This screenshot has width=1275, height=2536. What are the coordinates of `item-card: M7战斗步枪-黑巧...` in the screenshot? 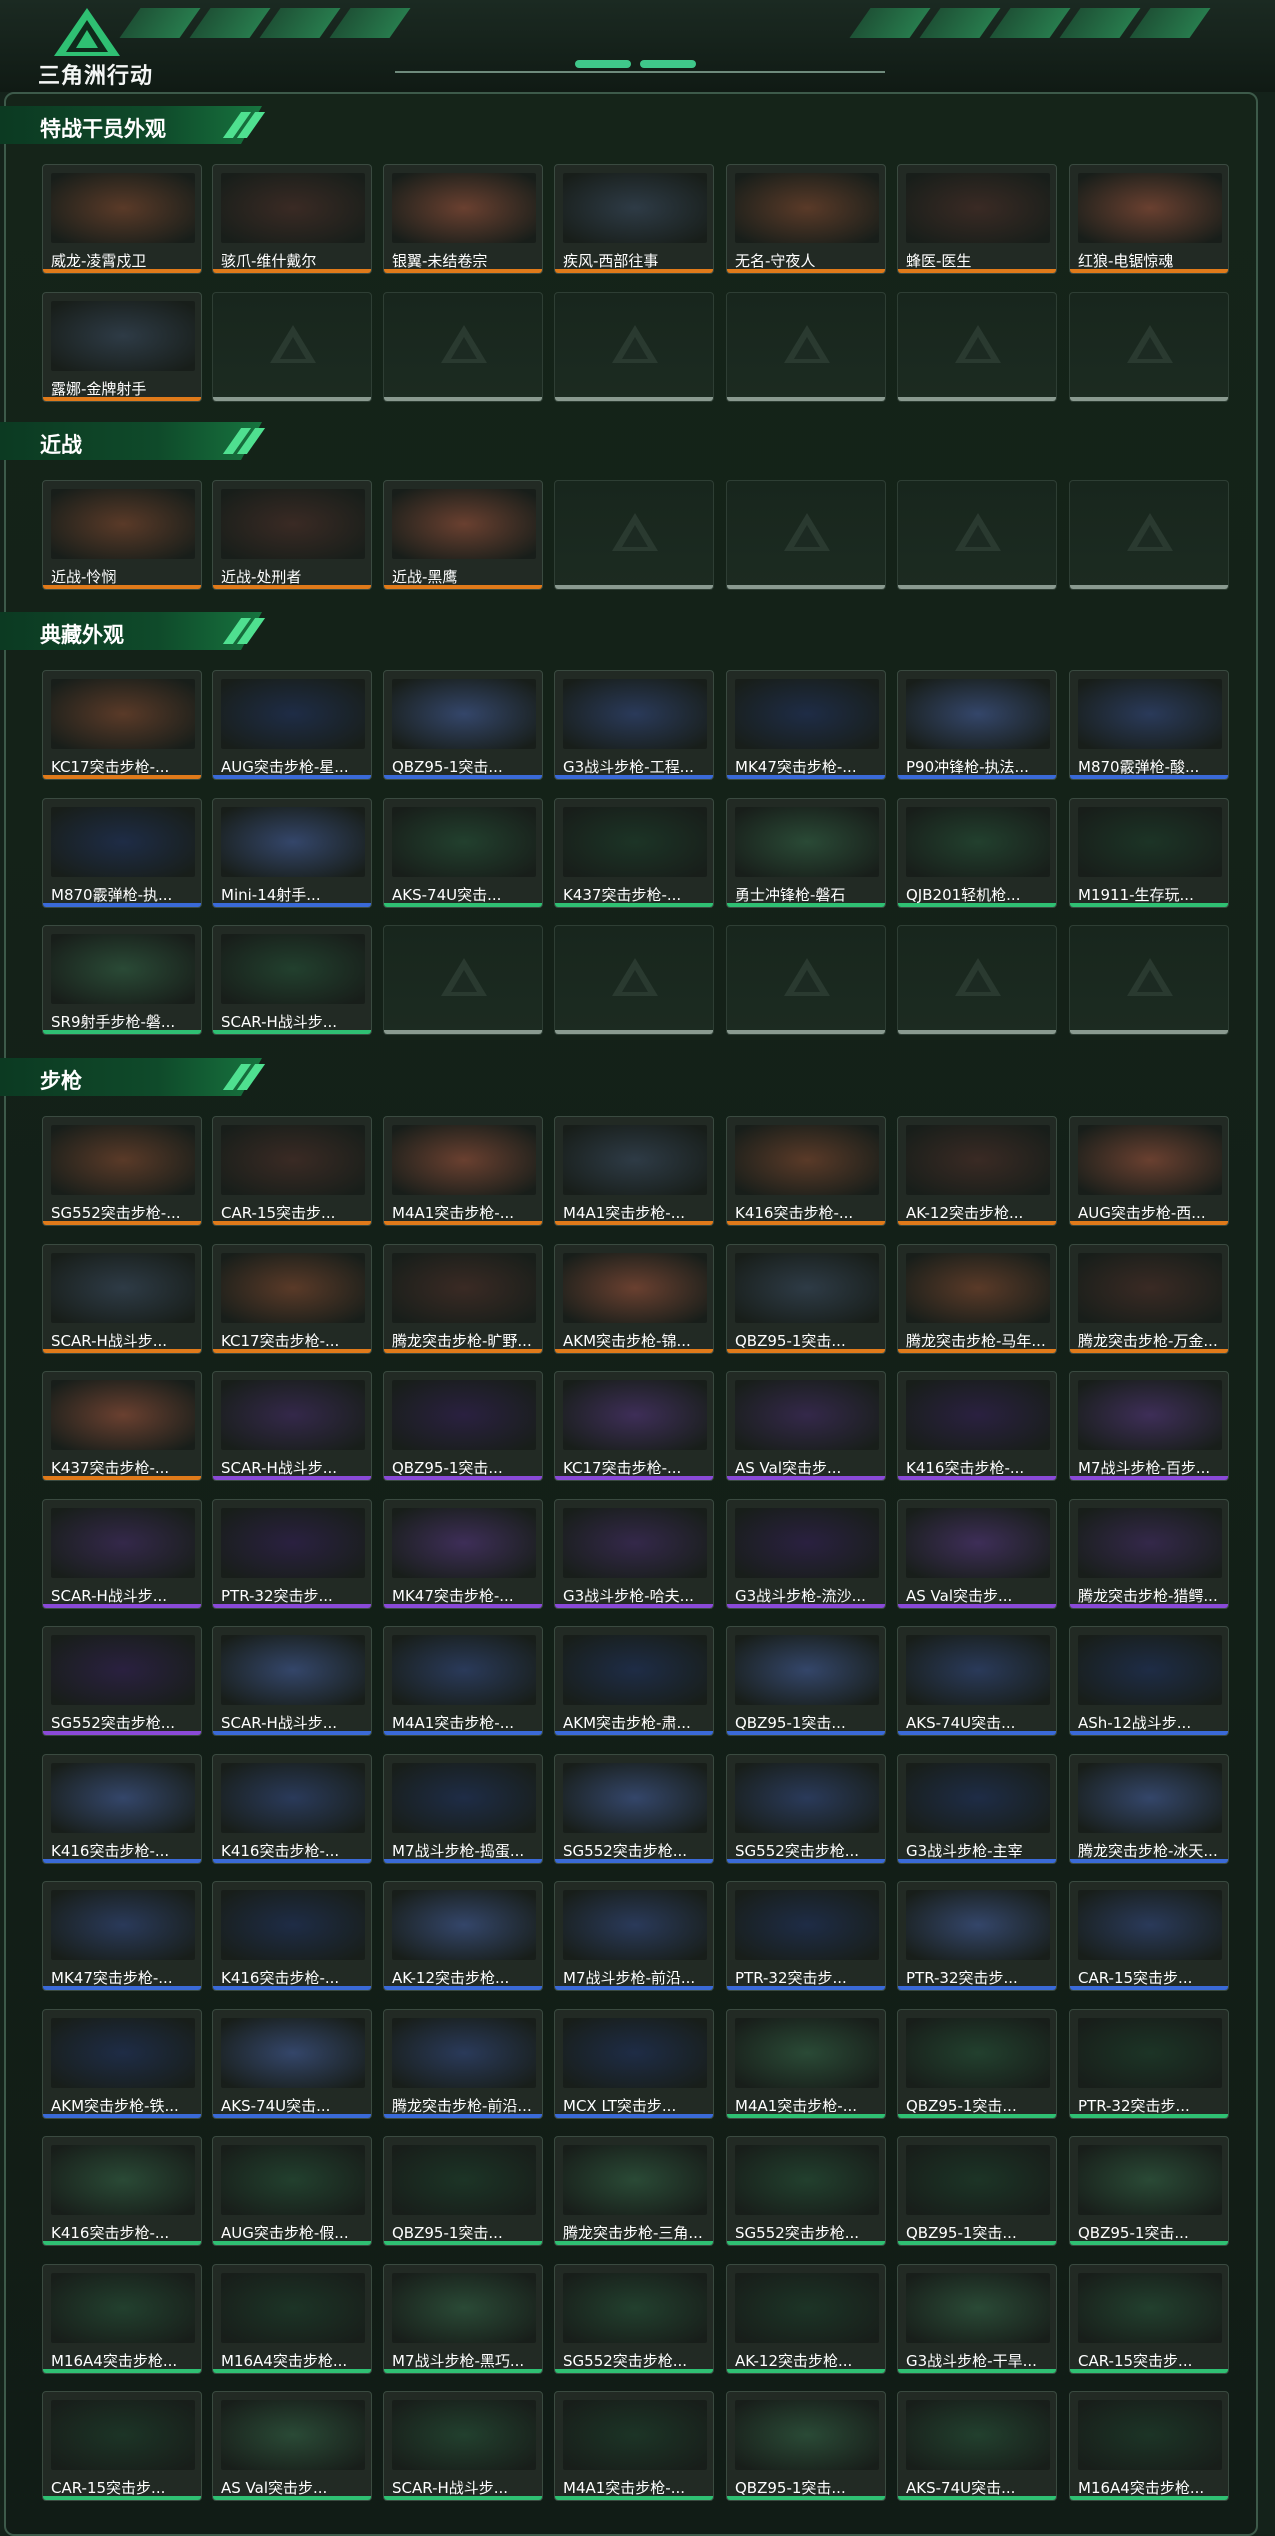 It's located at (463, 2319).